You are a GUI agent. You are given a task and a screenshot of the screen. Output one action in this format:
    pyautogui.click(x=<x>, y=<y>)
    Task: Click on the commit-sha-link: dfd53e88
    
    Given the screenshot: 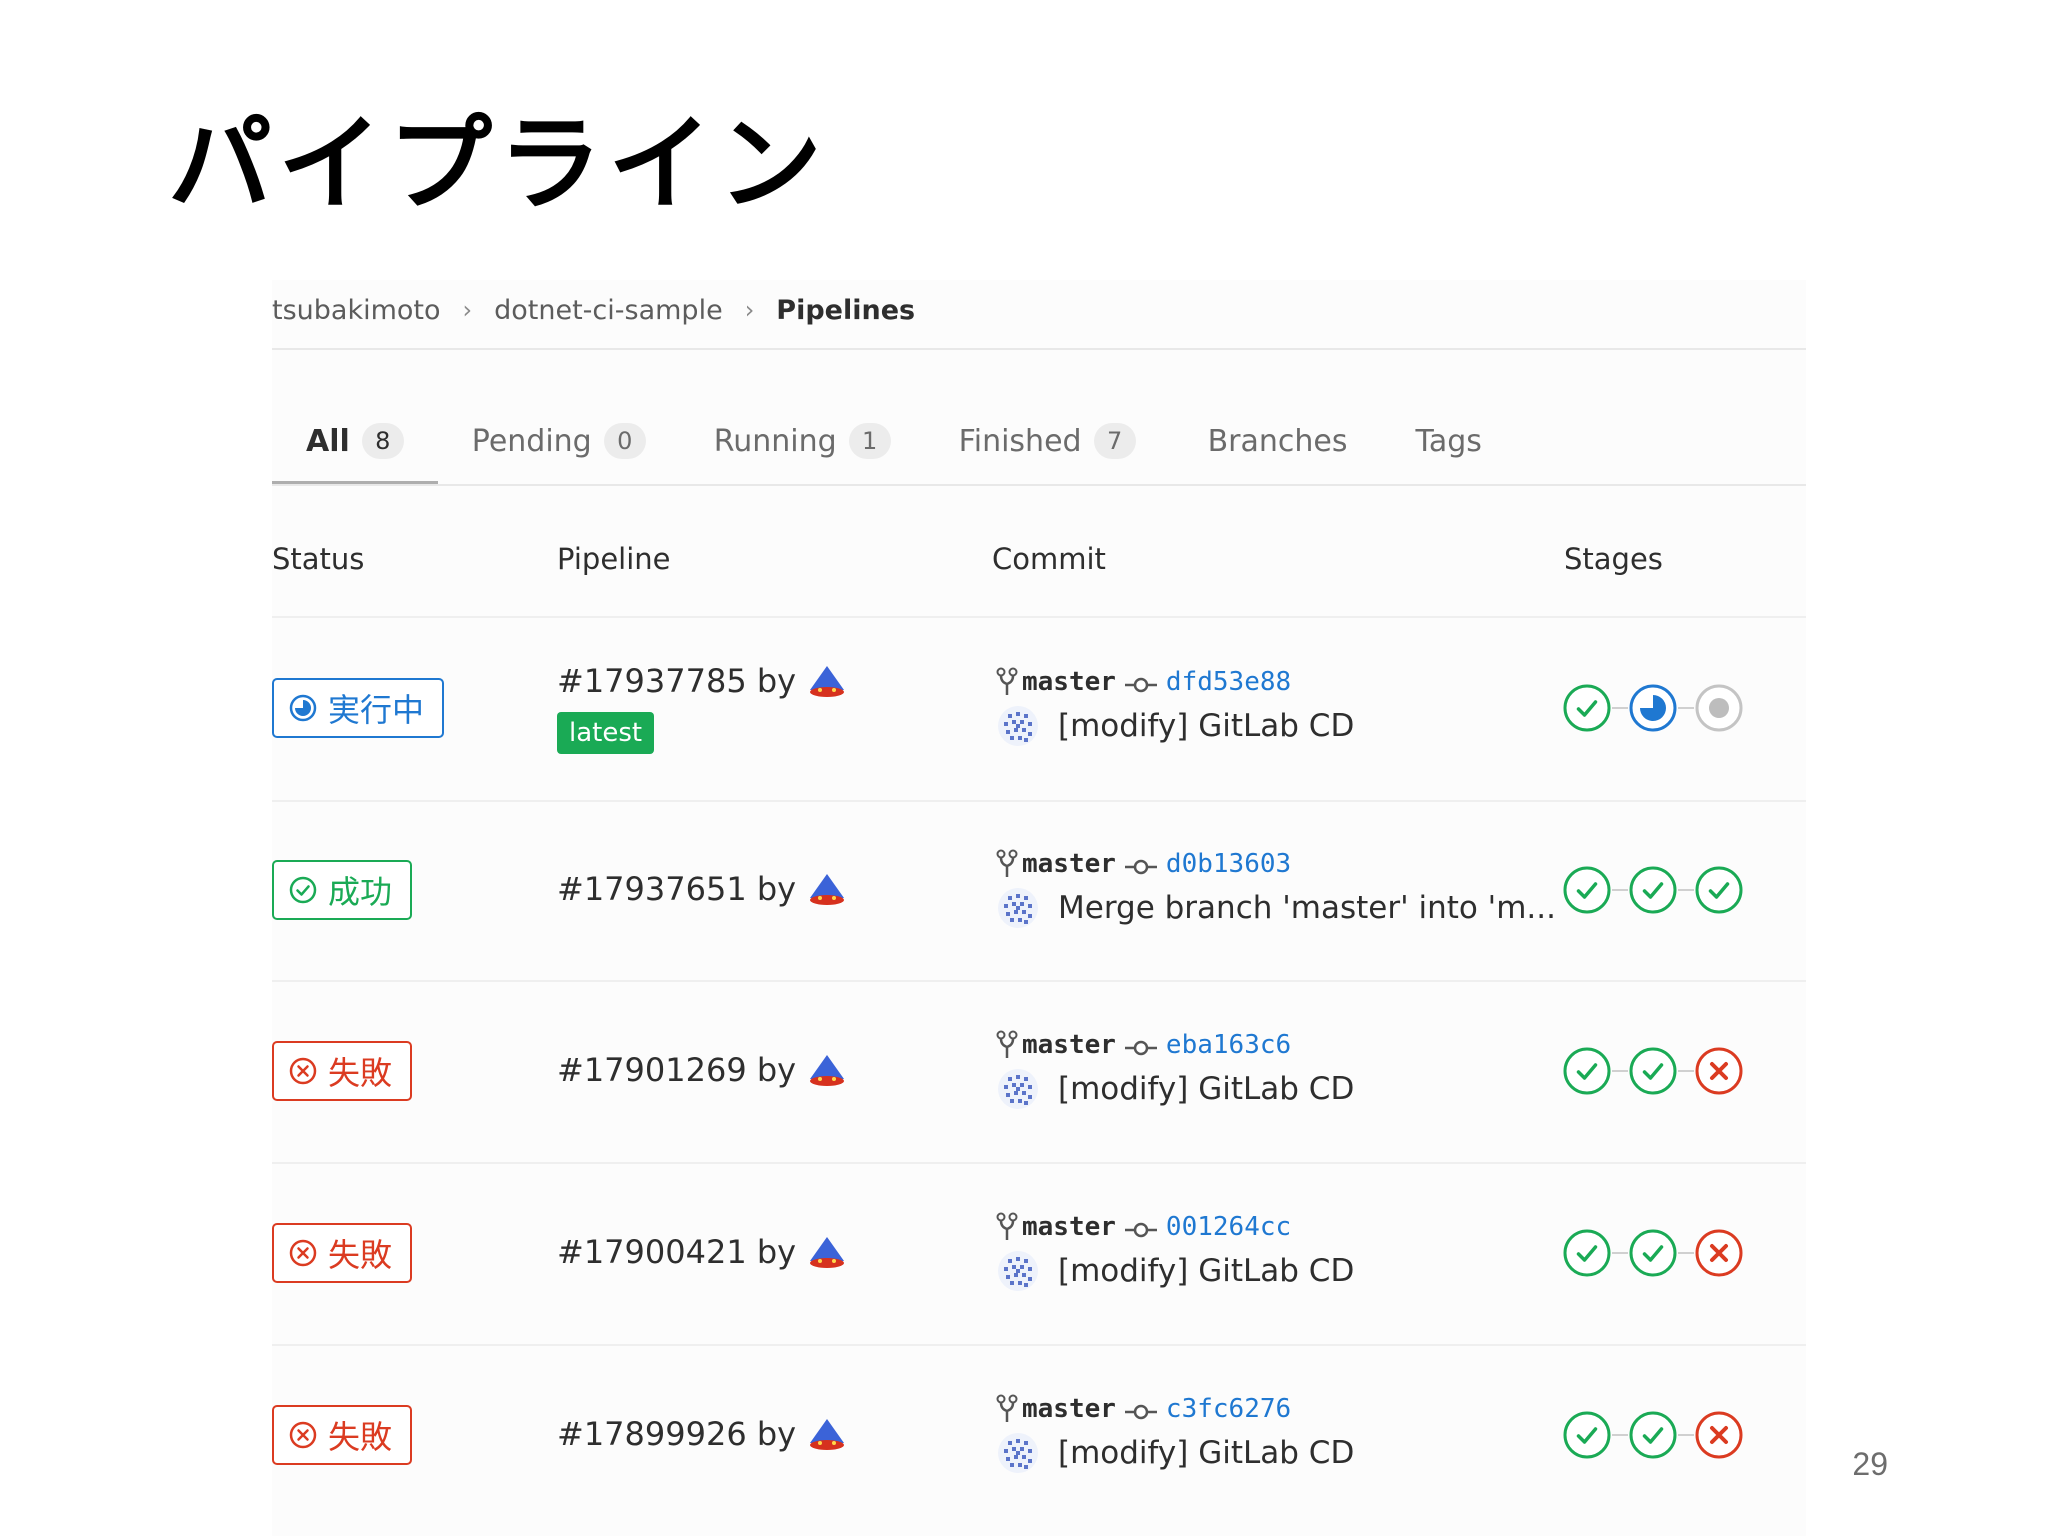 What is the action you would take?
    pyautogui.click(x=1228, y=682)
    